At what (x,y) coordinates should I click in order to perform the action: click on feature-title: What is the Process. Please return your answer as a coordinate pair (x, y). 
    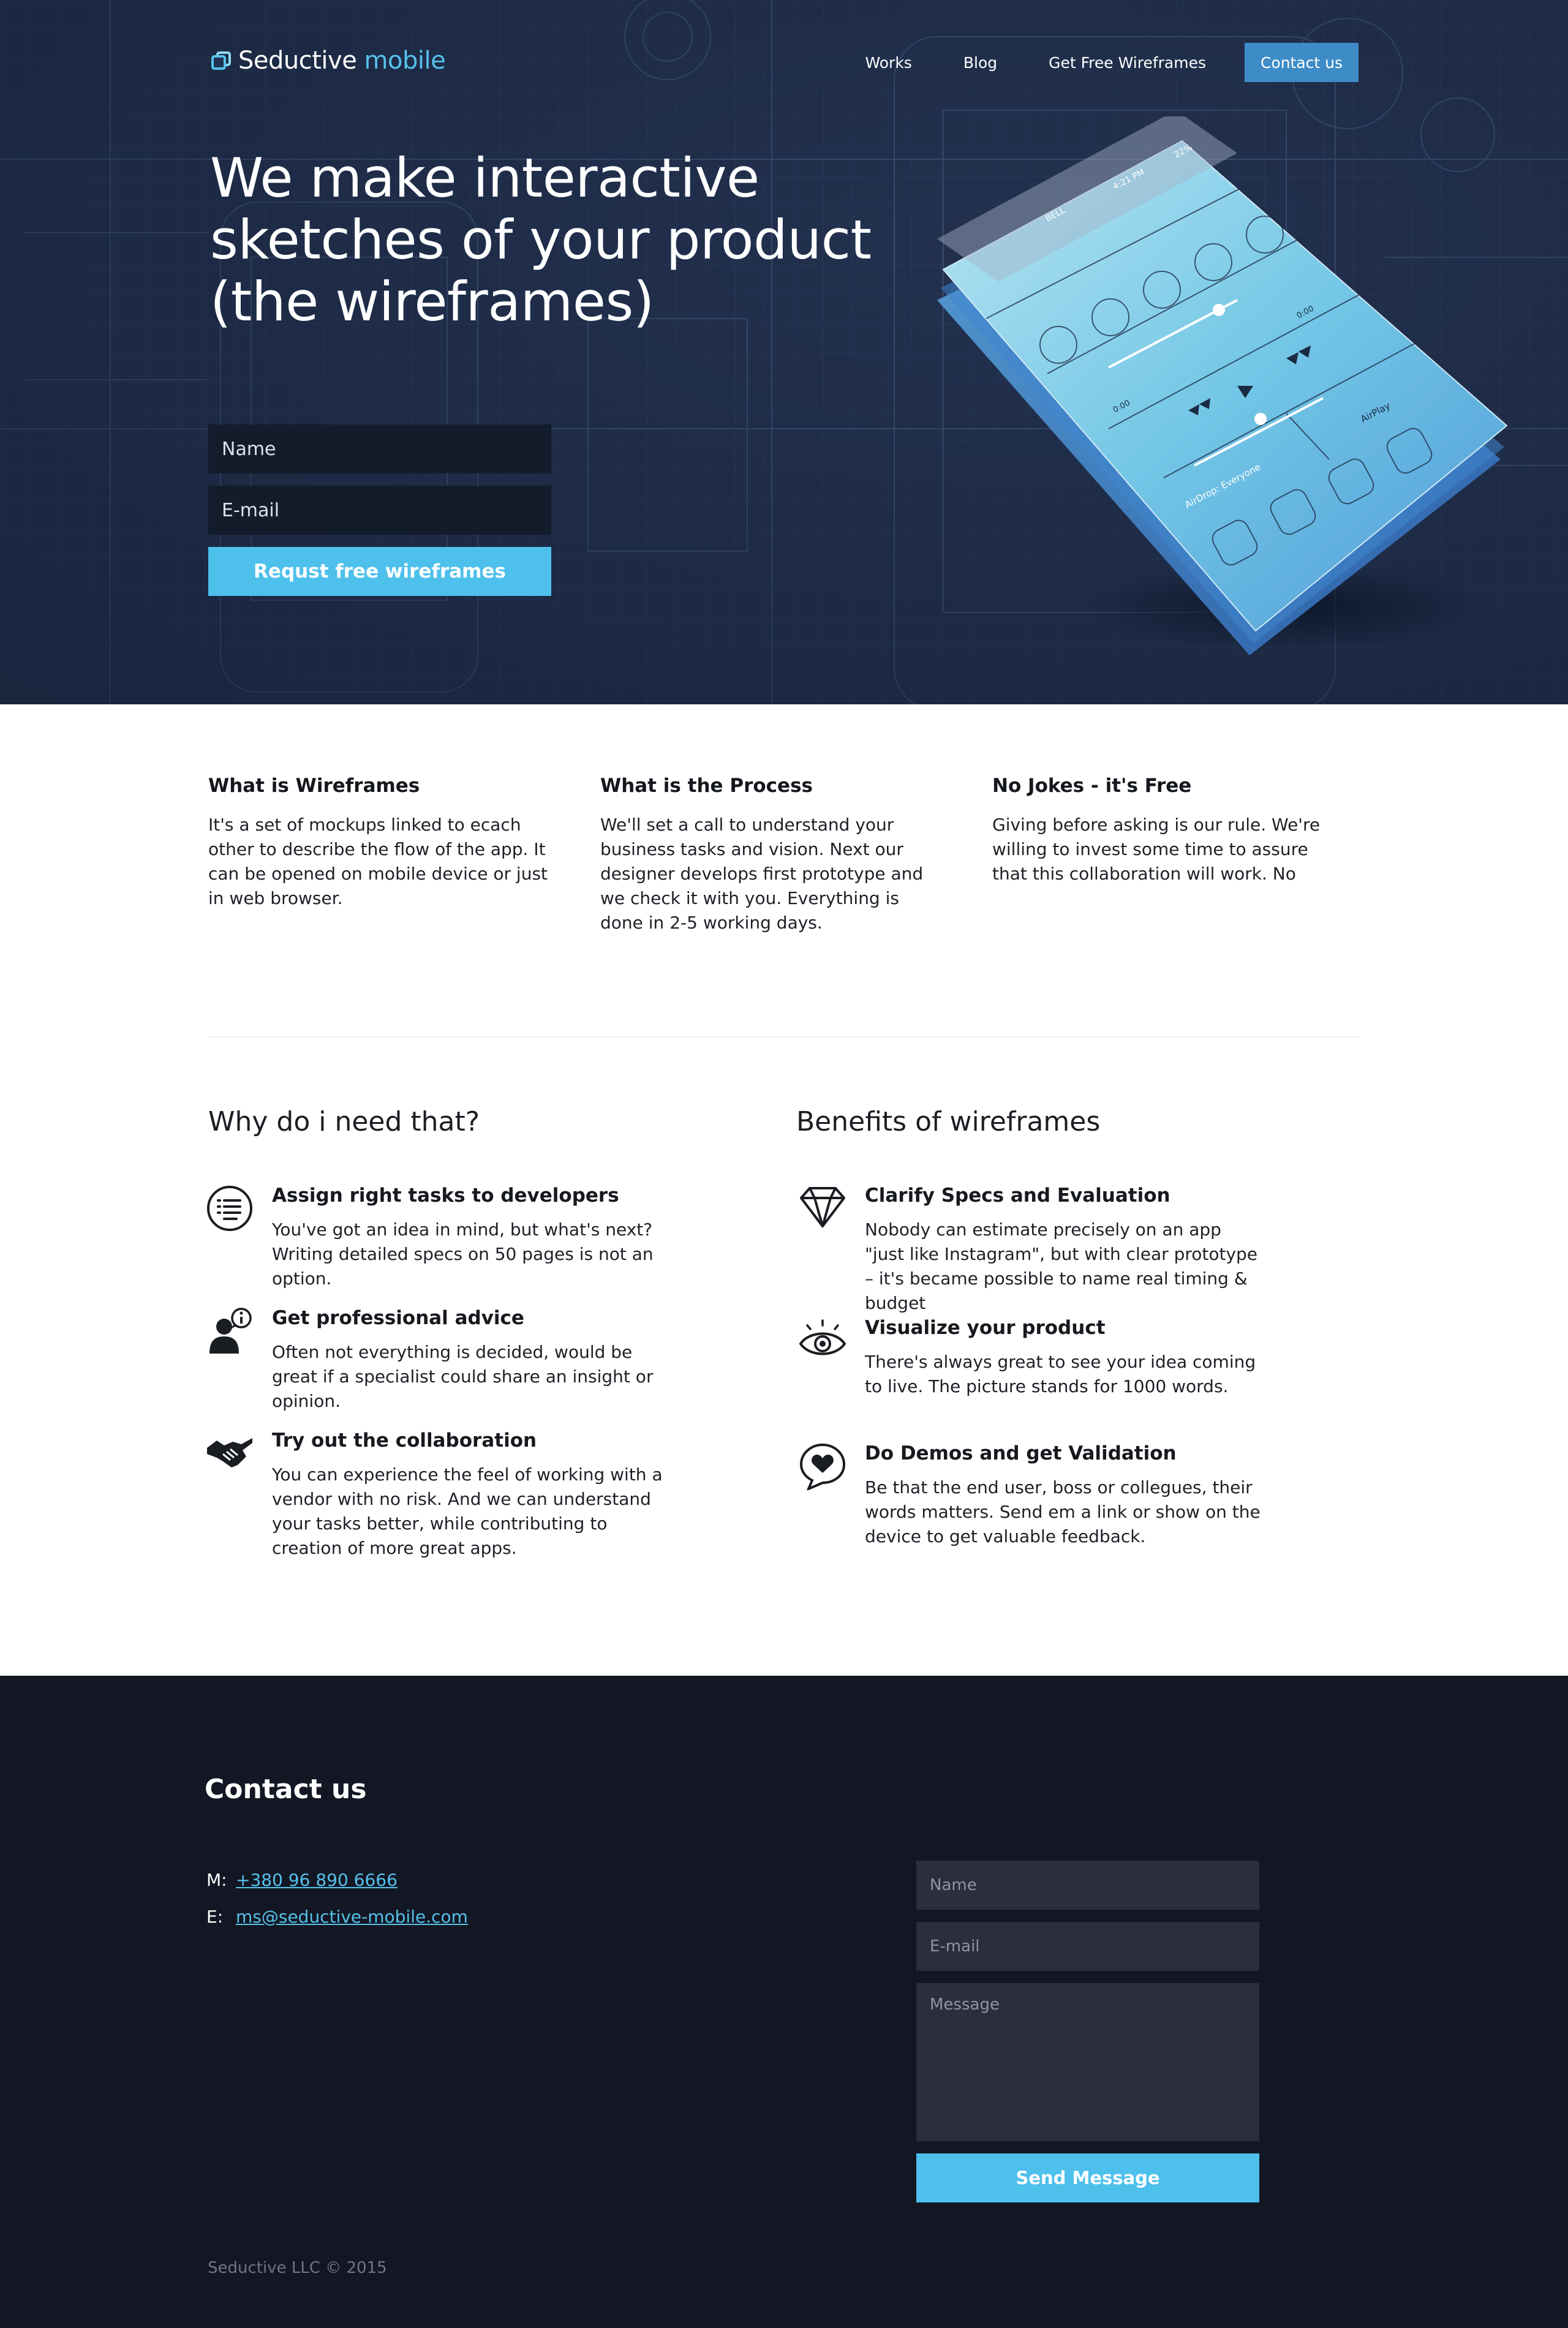
    Looking at the image, I should click on (707, 786).